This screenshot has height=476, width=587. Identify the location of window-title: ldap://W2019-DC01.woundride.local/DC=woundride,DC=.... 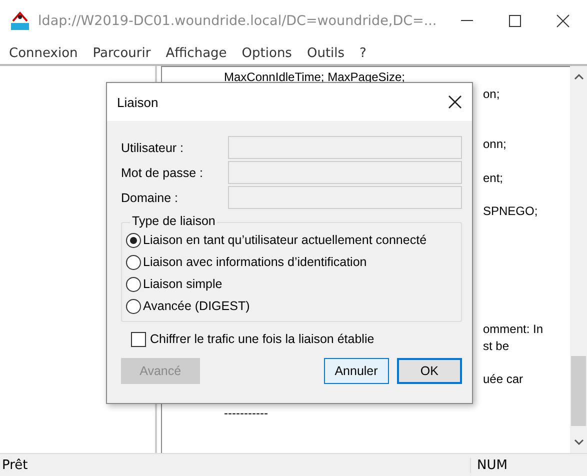
(238, 21).